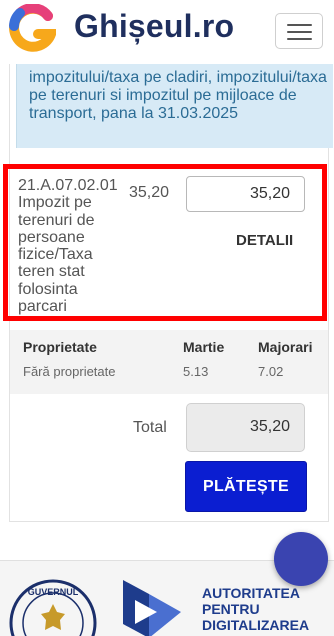 The width and height of the screenshot is (334, 636). Describe the element at coordinates (285, 347) in the screenshot. I see `penalties-header: Majorari` at that location.